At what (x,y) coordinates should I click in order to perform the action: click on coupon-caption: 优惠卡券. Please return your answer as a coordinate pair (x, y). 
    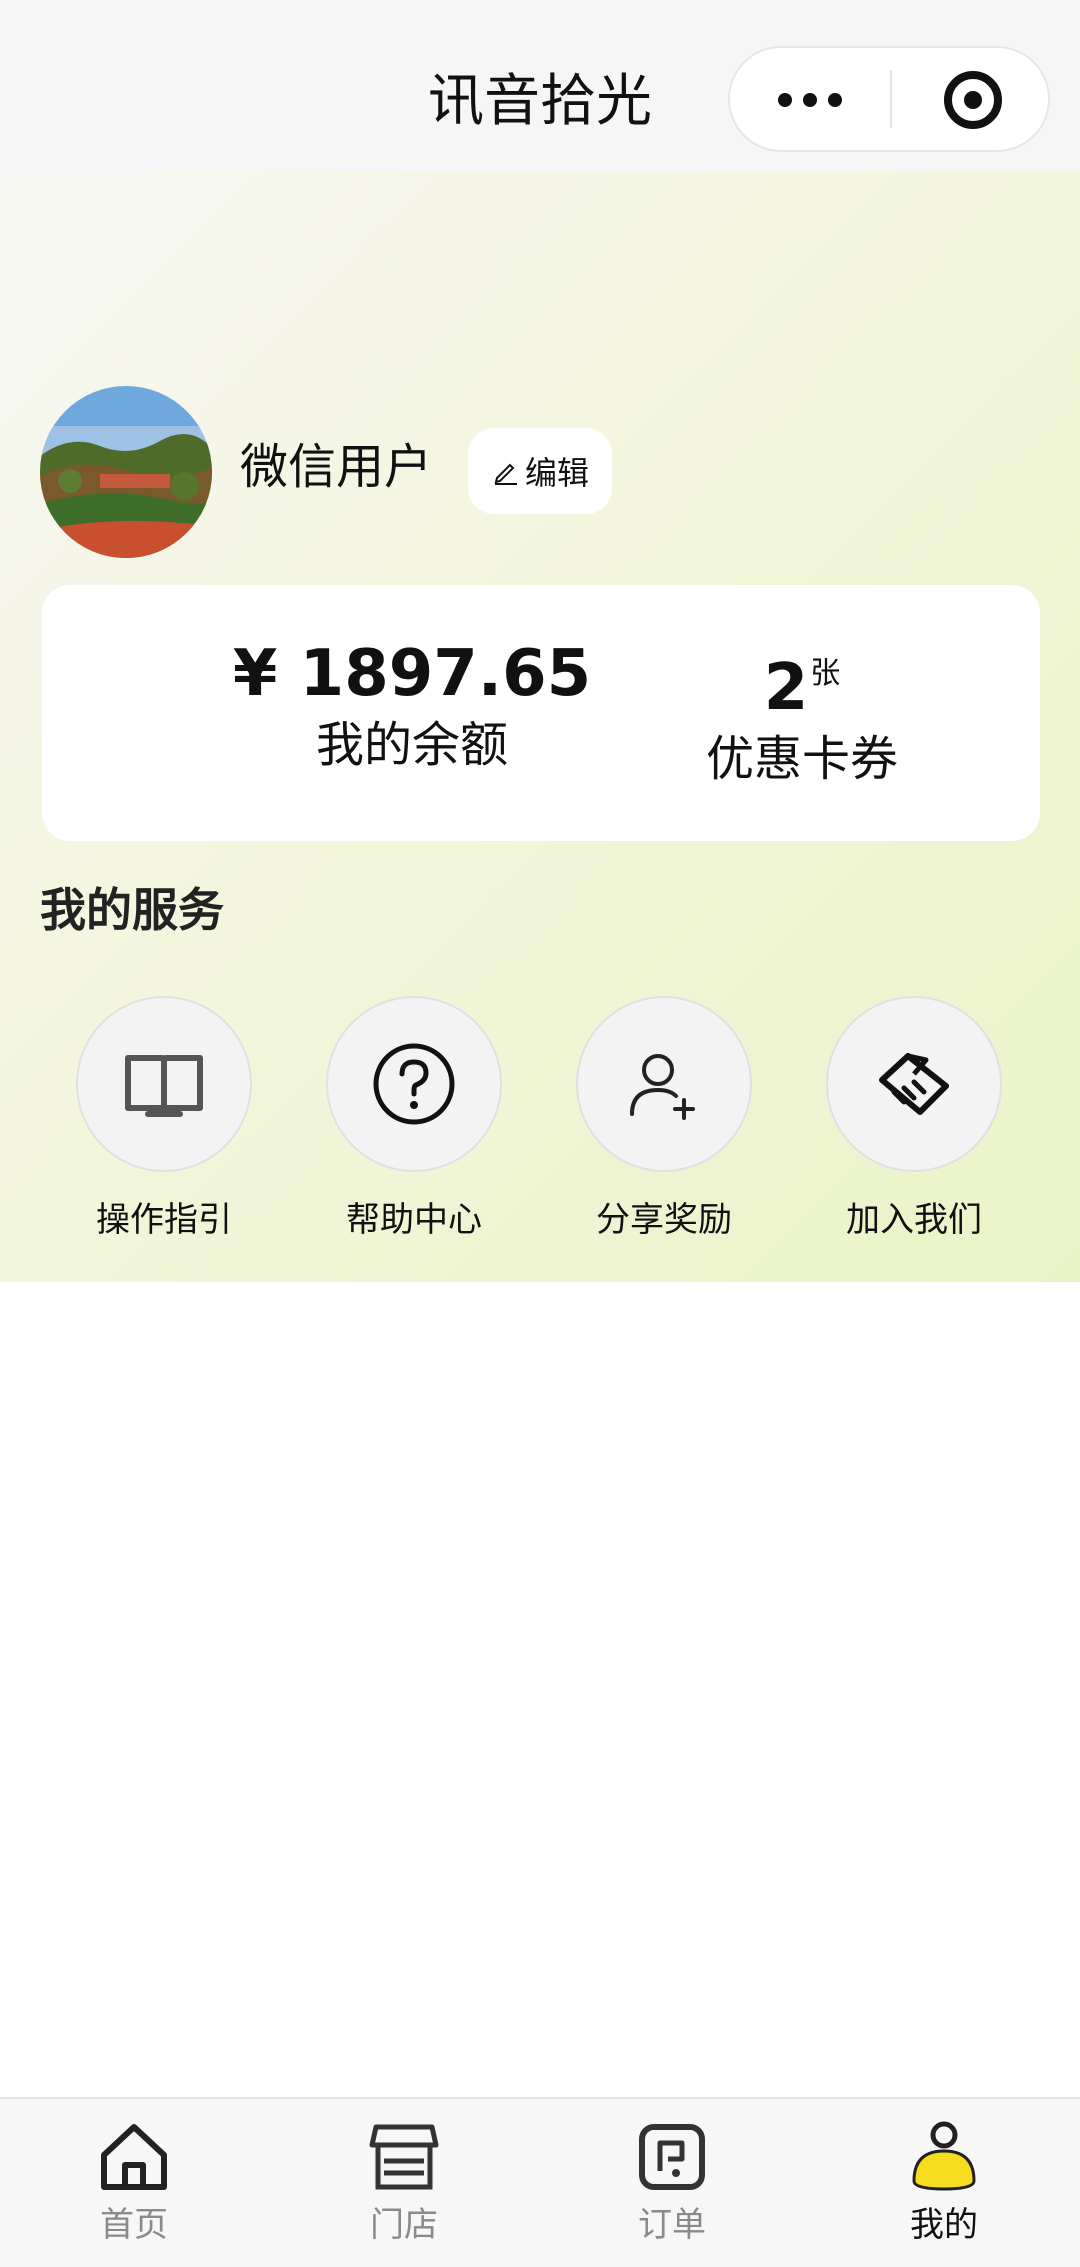
    Looking at the image, I should click on (801, 759).